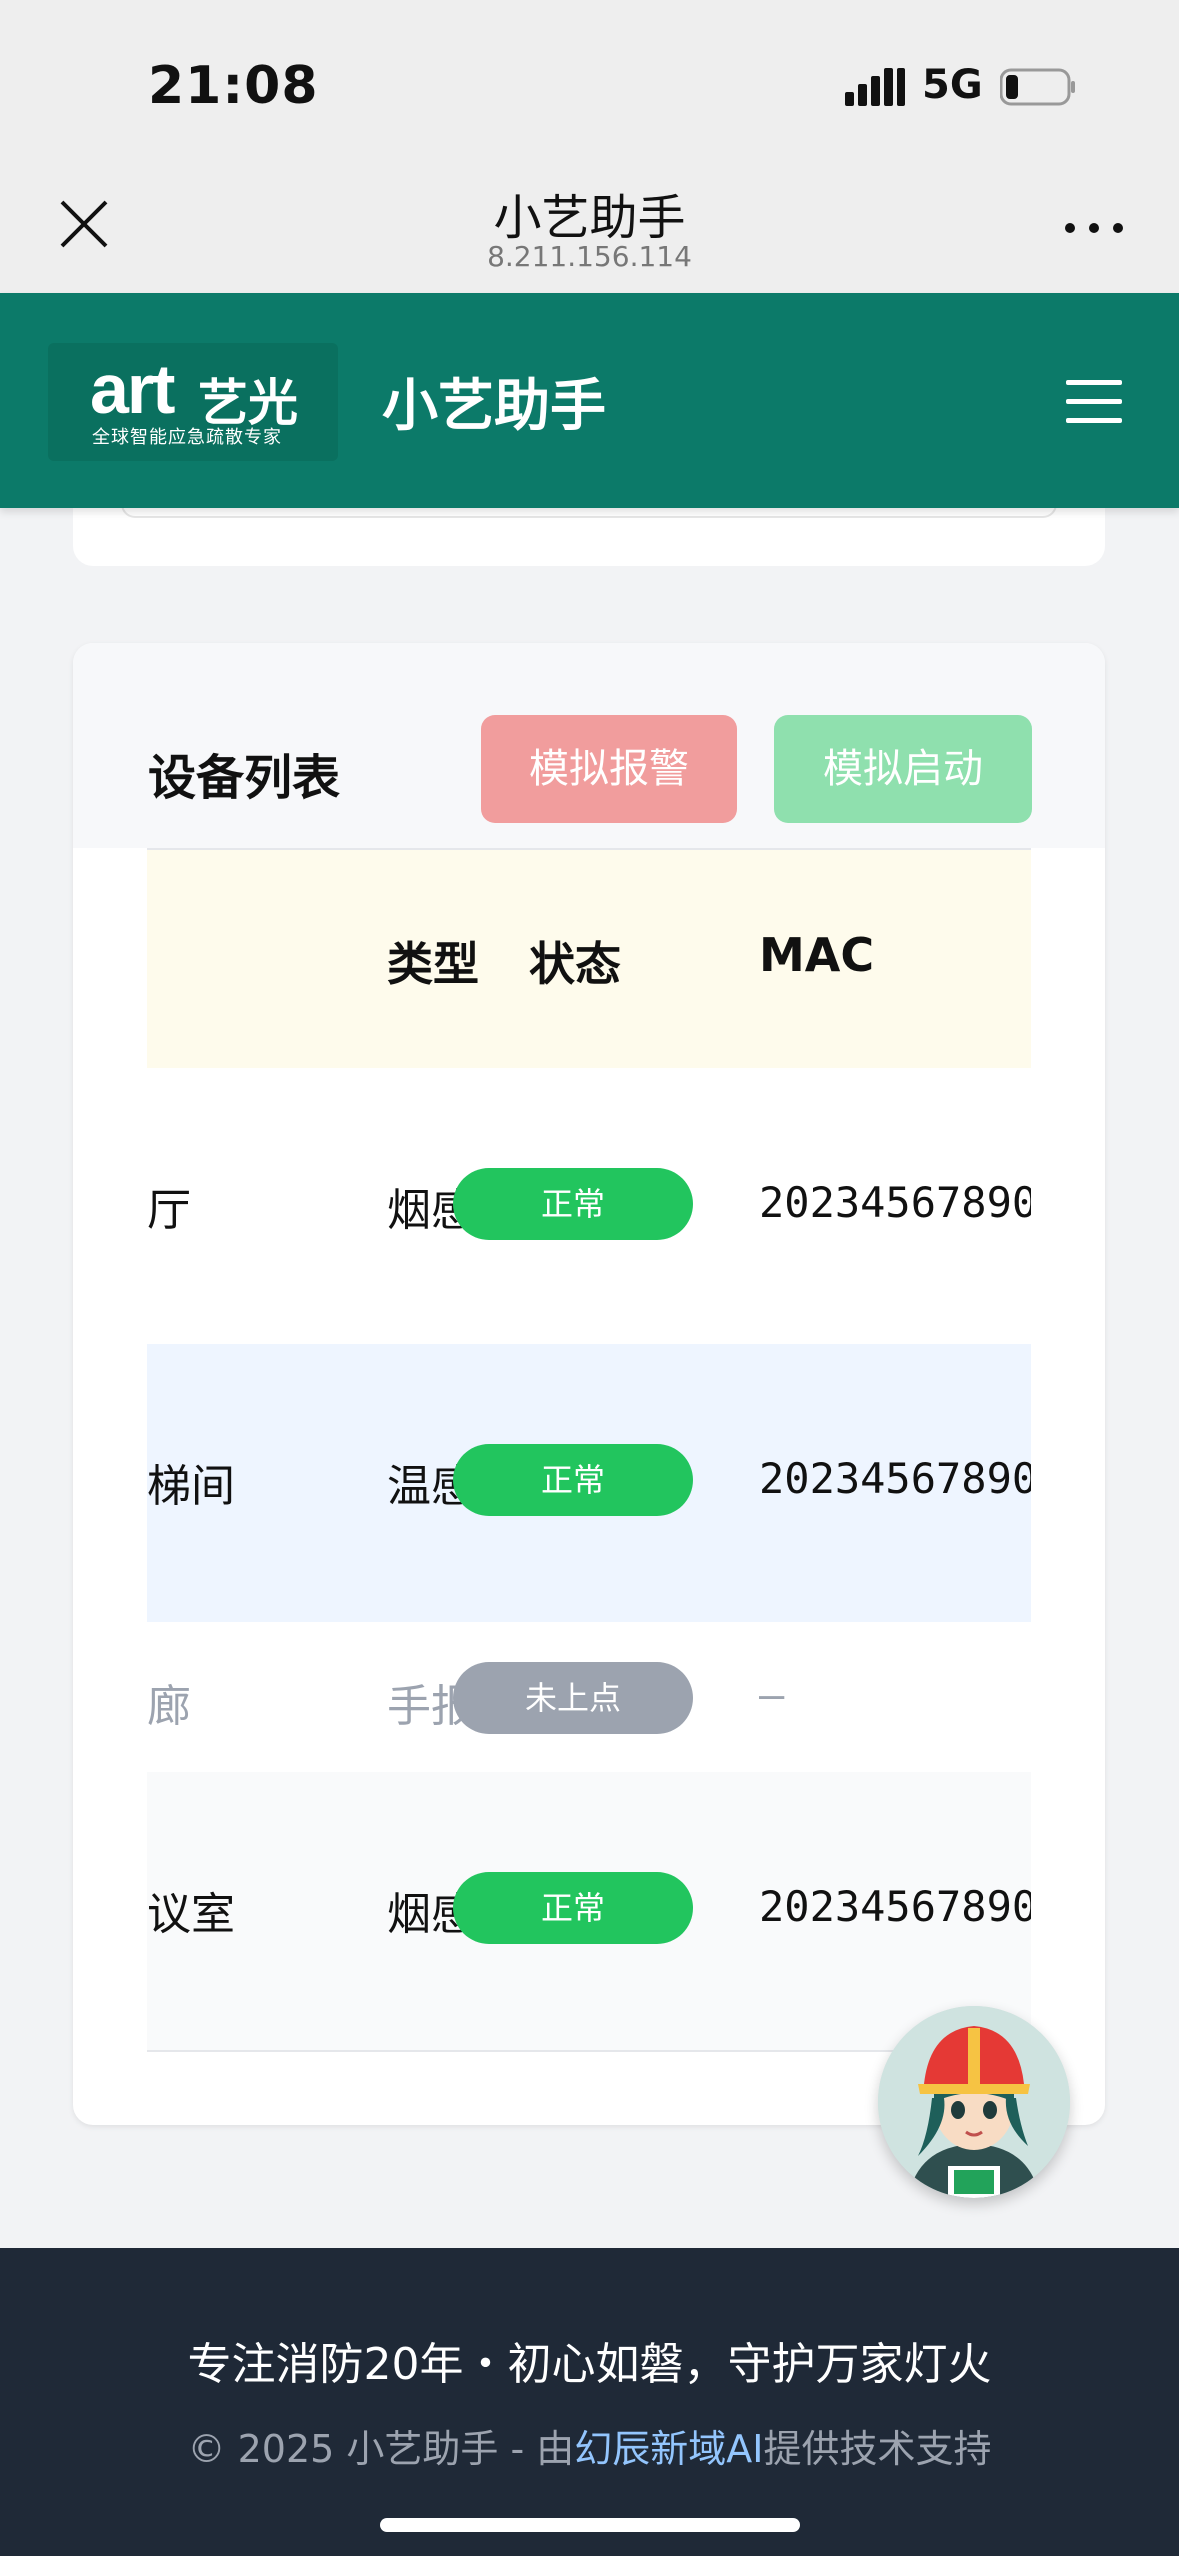 The height and width of the screenshot is (2556, 1179). I want to click on battery-icon, so click(1037, 87).